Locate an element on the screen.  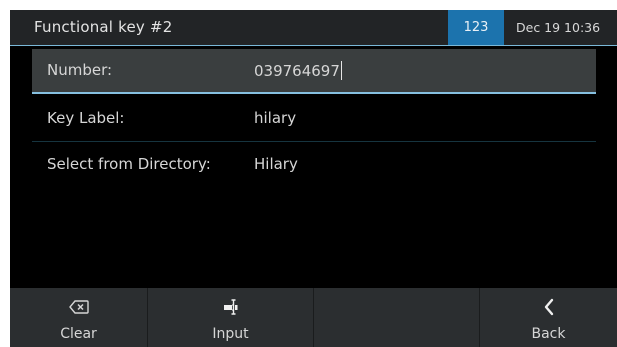
page-title: Functional key #2 is located at coordinates (103, 27).